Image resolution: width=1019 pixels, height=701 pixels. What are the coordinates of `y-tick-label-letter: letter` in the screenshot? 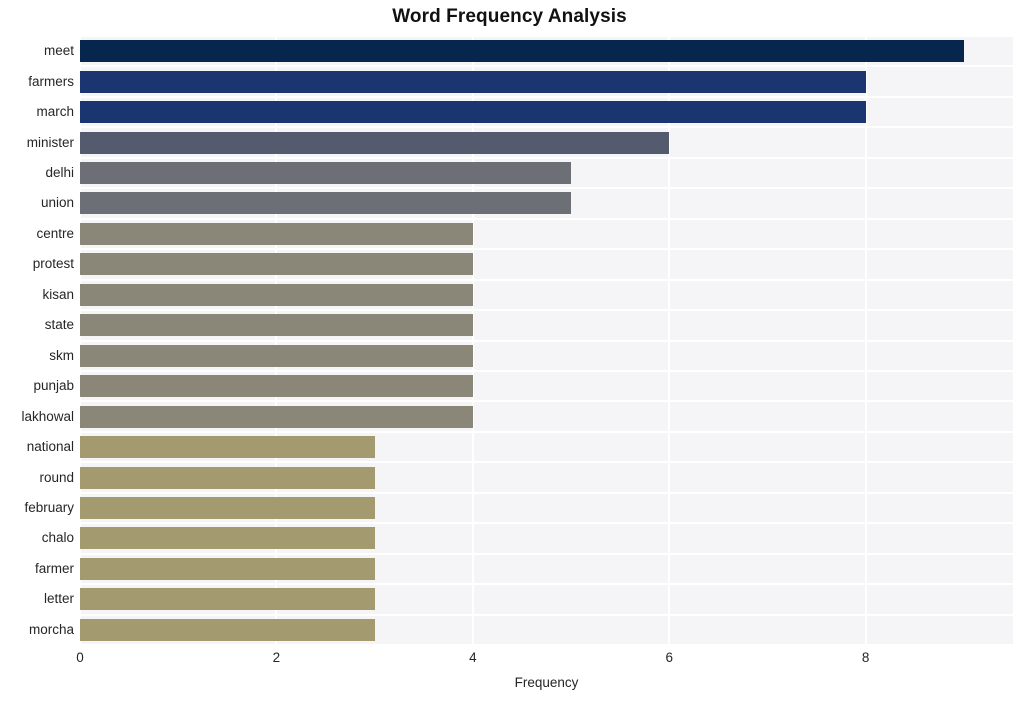 It's located at (58, 599).